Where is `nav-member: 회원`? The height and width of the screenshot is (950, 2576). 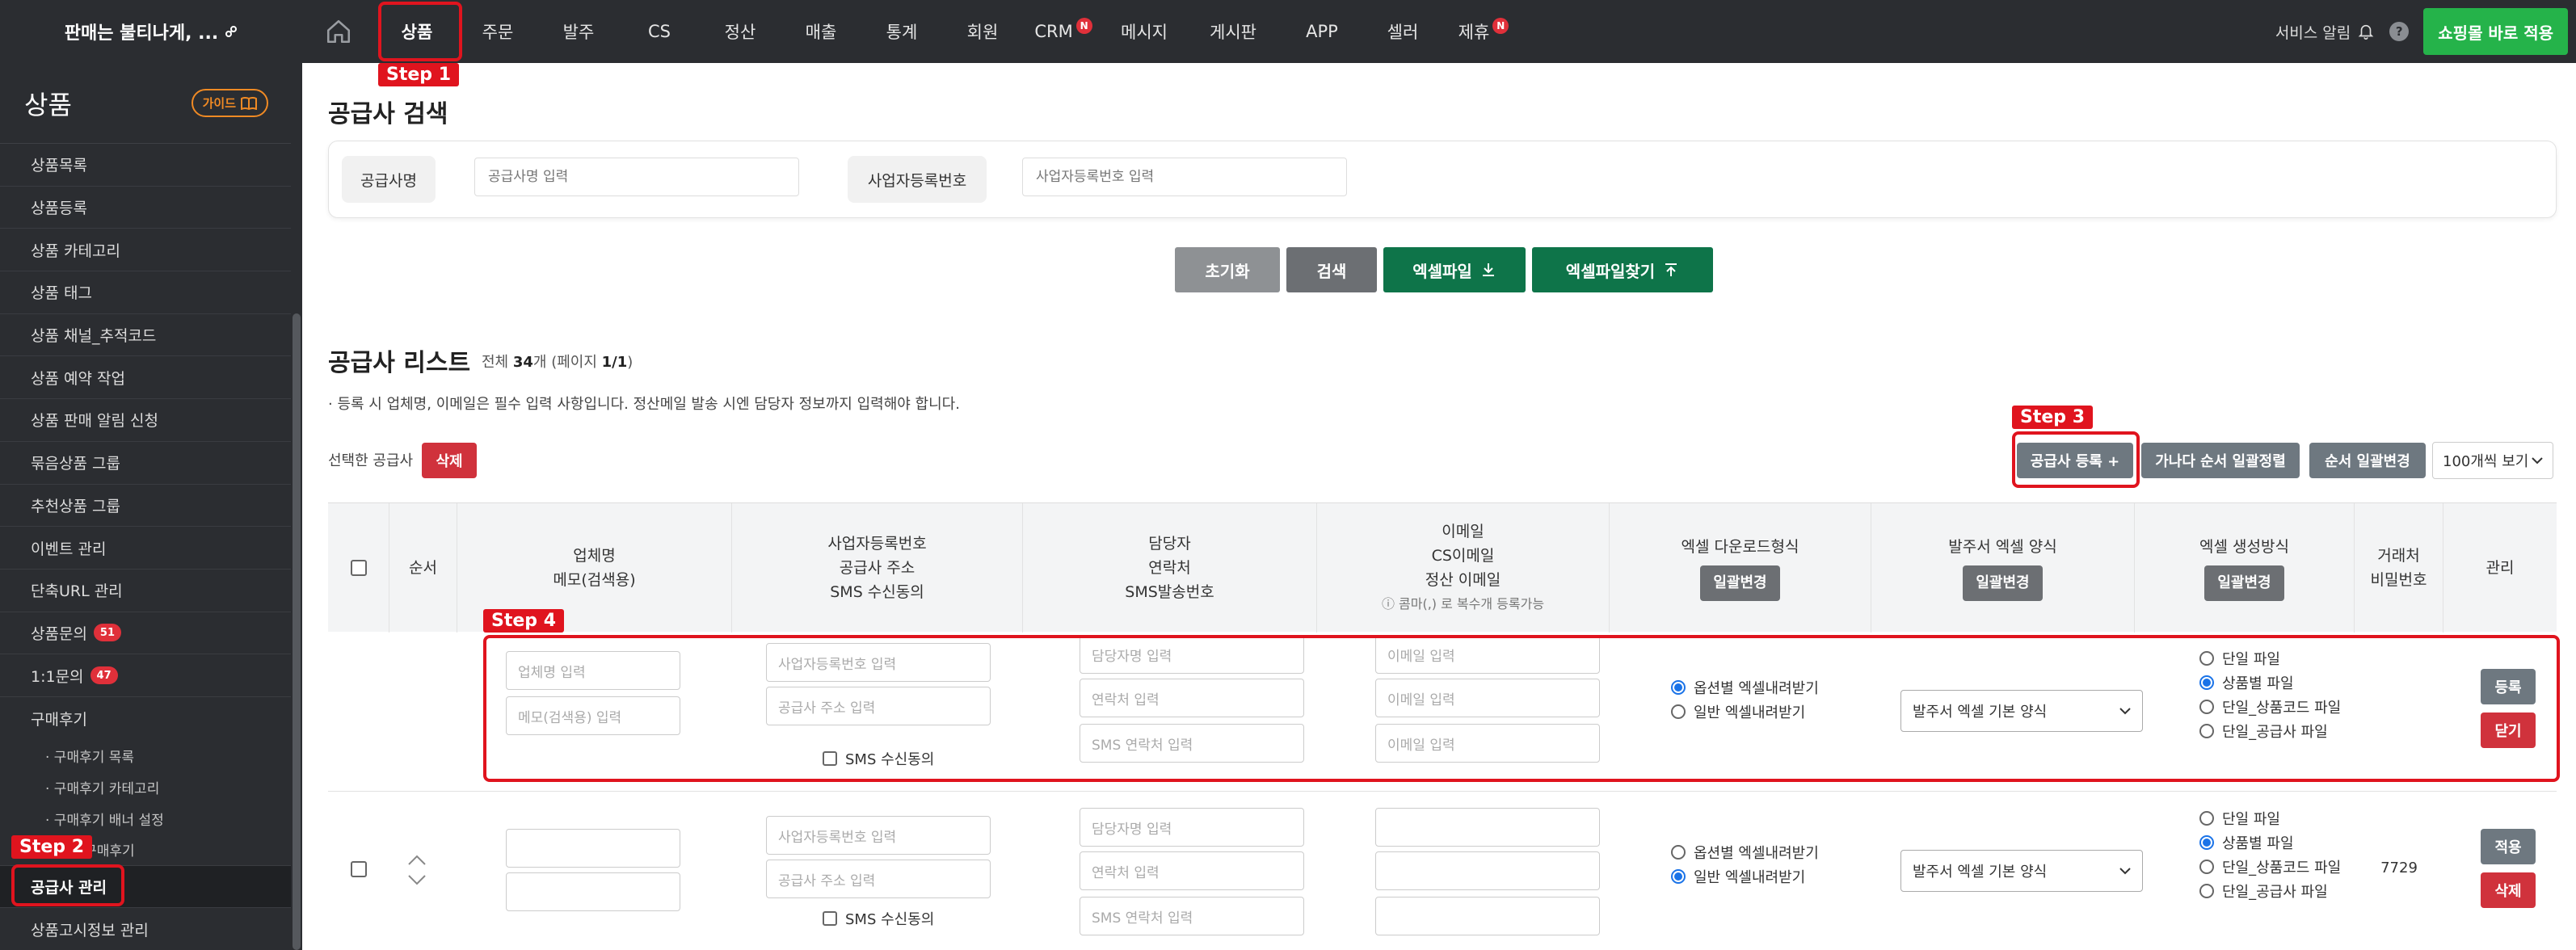
nav-member: 회원 is located at coordinates (982, 31).